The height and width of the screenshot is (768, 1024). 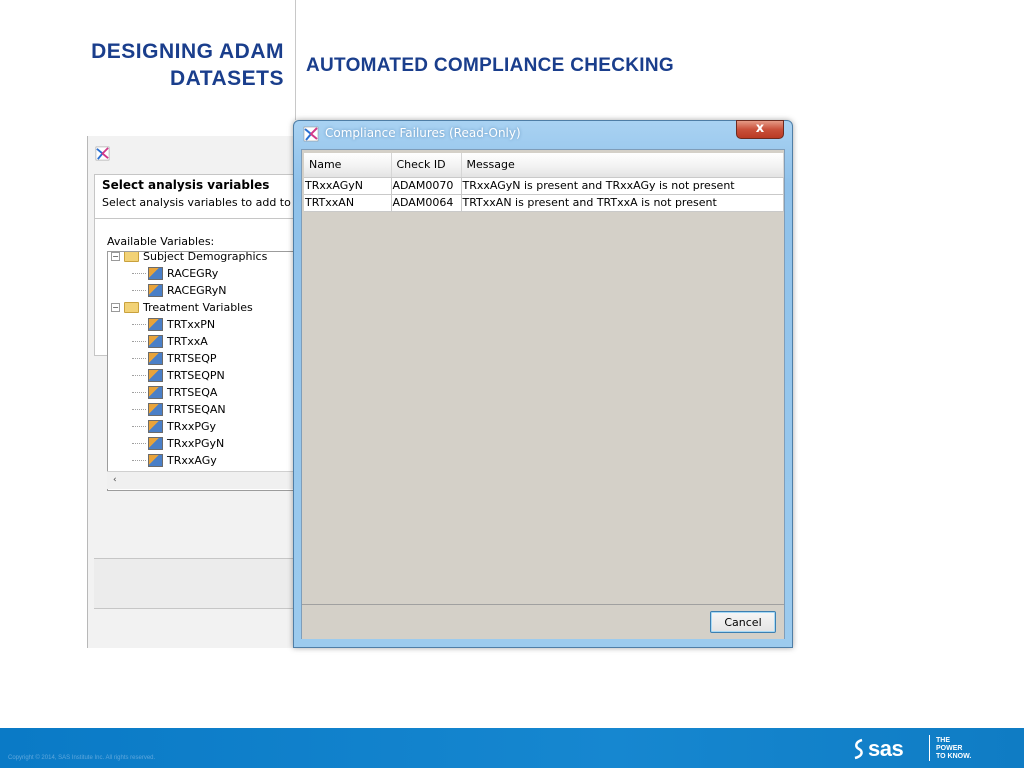 What do you see at coordinates (193, 273) in the screenshot?
I see `tree-item-label: RACEGRy` at bounding box center [193, 273].